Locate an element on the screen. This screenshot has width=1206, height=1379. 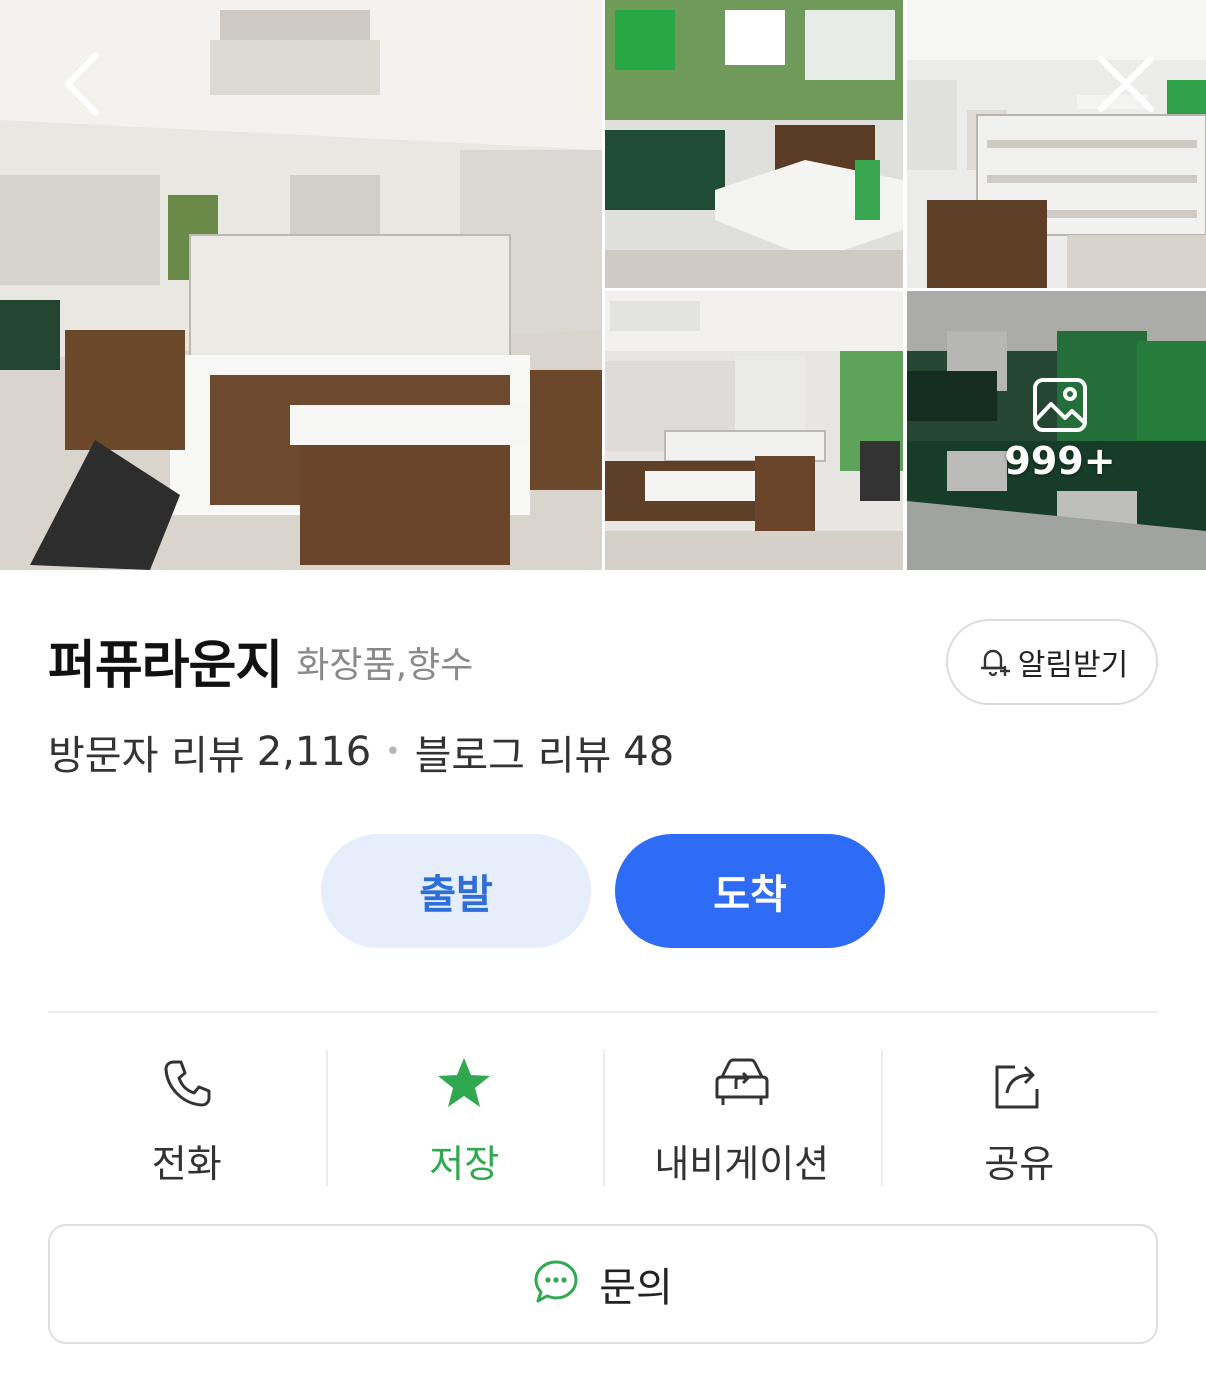
alarm-button-label: 알림받기 is located at coordinates (1073, 665).